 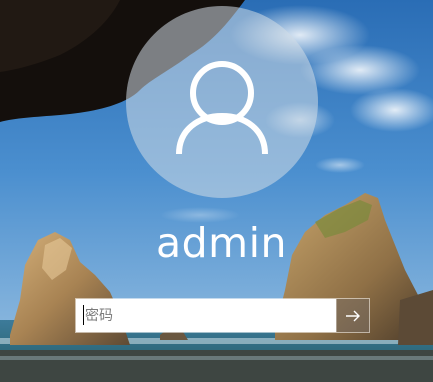 What do you see at coordinates (221, 243) in the screenshot?
I see `username-label: admin` at bounding box center [221, 243].